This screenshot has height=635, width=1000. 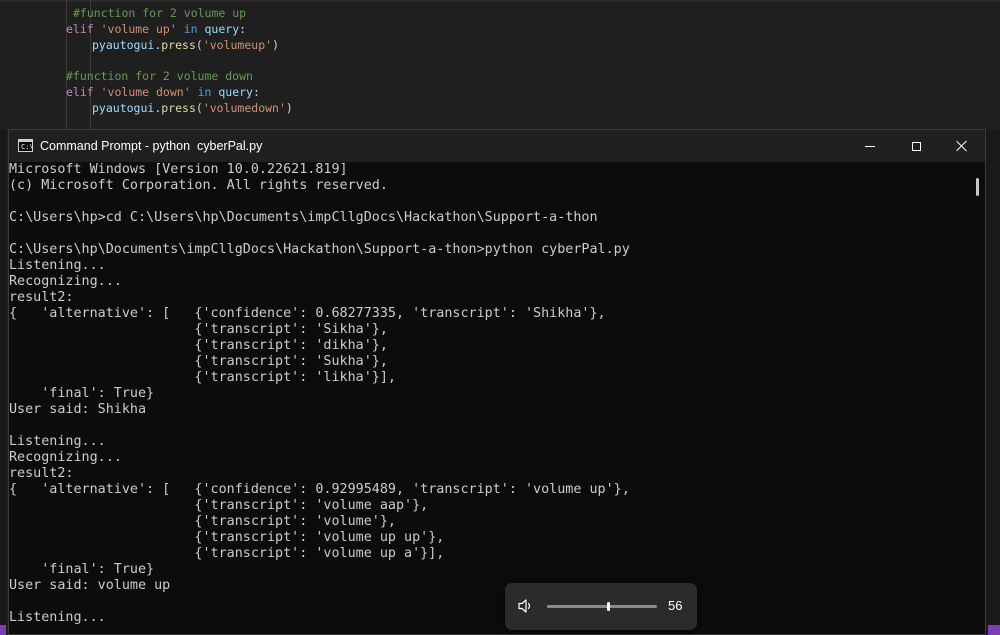 I want to click on cmd-icon: C:\, so click(x=26, y=145).